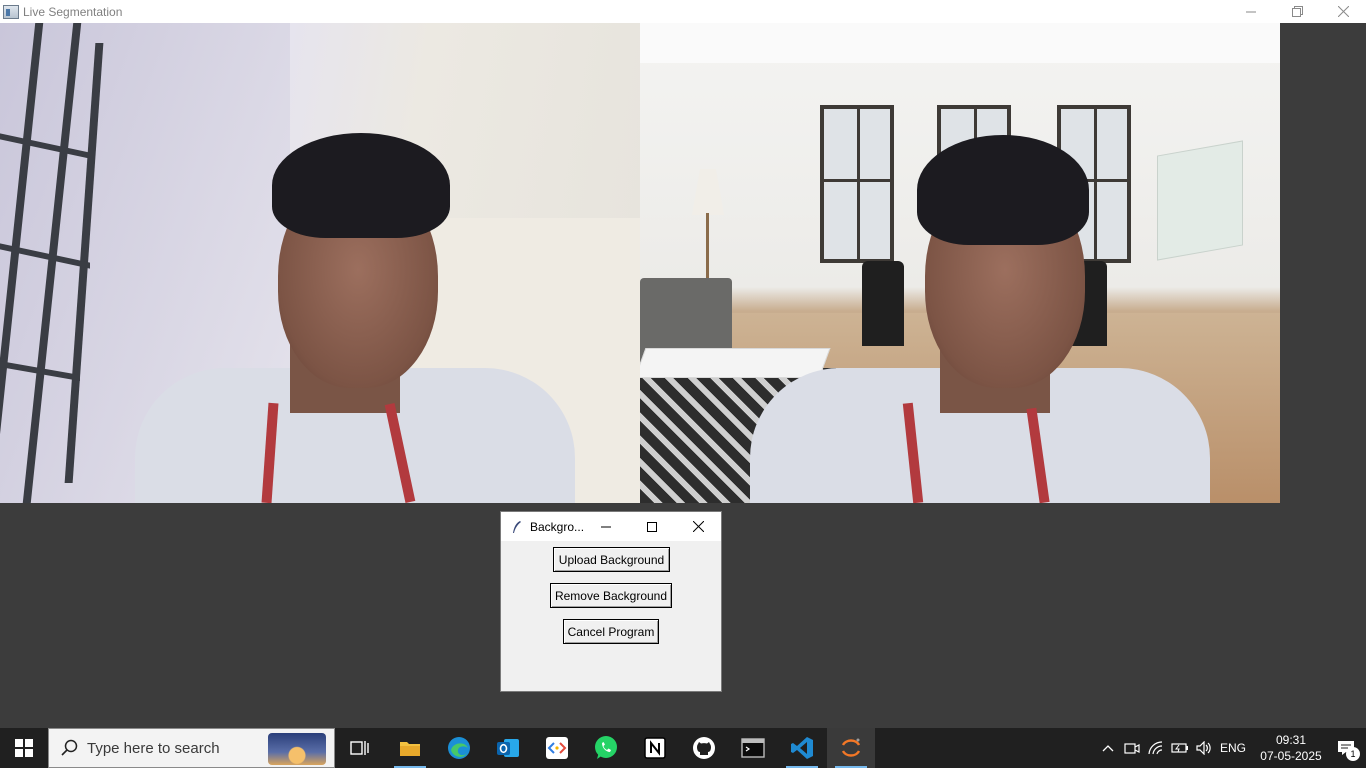 Image resolution: width=1366 pixels, height=768 pixels. I want to click on code-app-icon, so click(557, 748).